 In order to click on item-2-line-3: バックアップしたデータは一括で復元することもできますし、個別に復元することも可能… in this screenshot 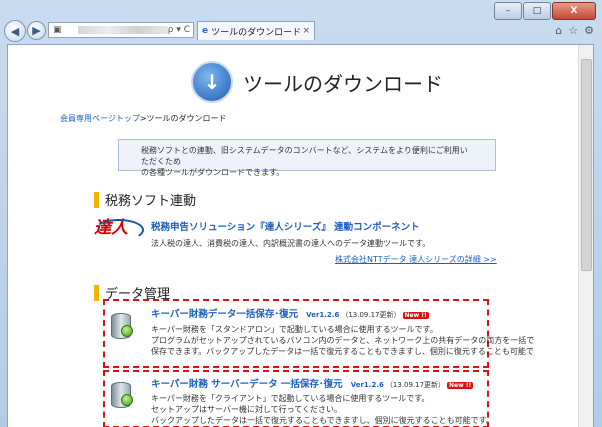, I will do `click(322, 420)`.